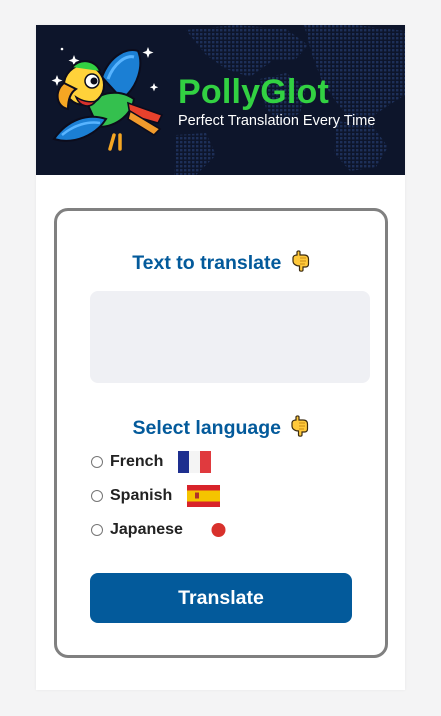 The width and height of the screenshot is (441, 716). I want to click on select-language-heading: Select language, so click(221, 427).